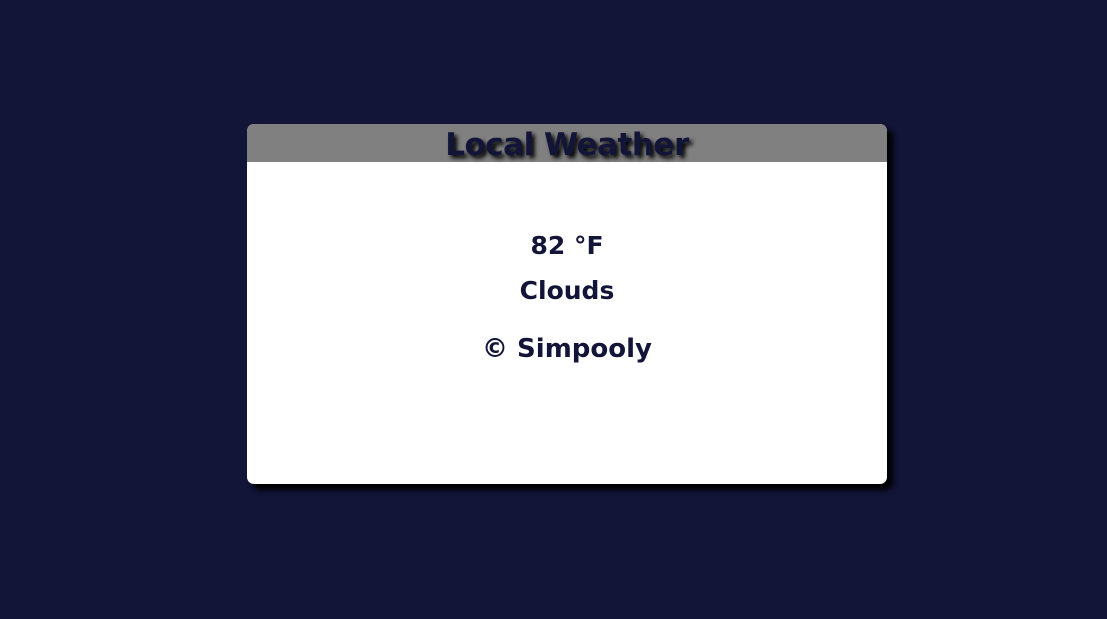 The height and width of the screenshot is (619, 1107). Describe the element at coordinates (567, 290) in the screenshot. I see `weather-condition: Clouds` at that location.